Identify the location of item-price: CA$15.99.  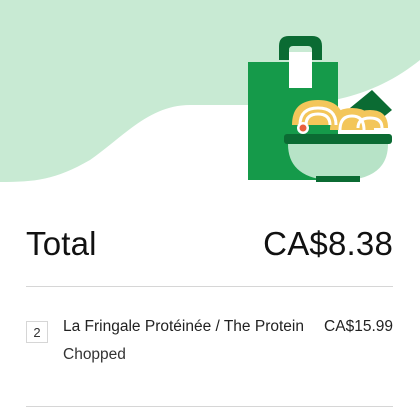
(358, 326).